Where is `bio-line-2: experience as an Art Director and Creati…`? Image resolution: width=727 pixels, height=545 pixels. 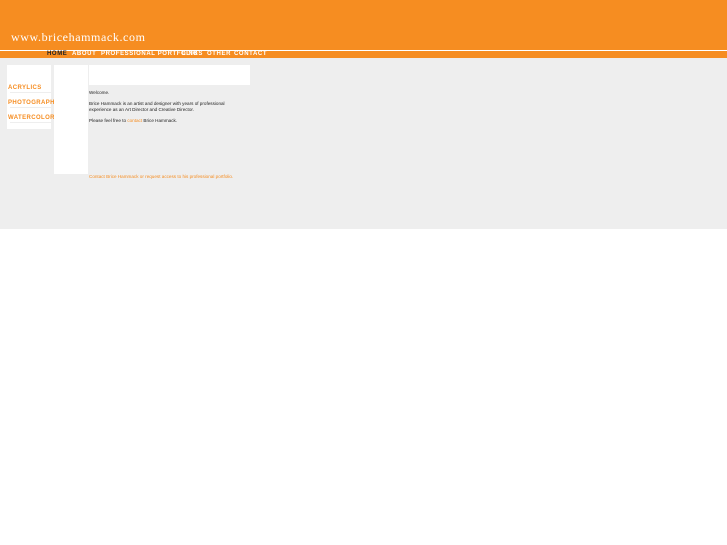 bio-line-2: experience as an Art Director and Creati… is located at coordinates (141, 109).